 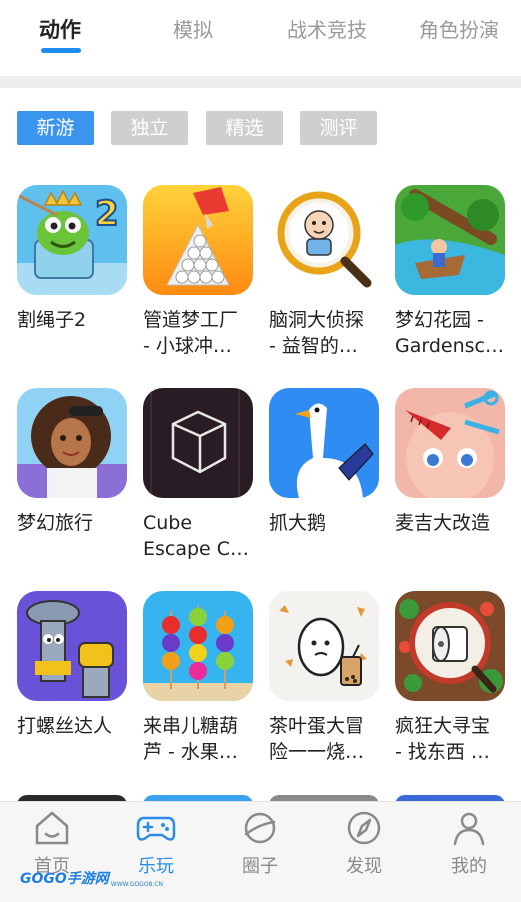 What do you see at coordinates (244, 128) in the screenshot?
I see `chip-featured: 精选` at bounding box center [244, 128].